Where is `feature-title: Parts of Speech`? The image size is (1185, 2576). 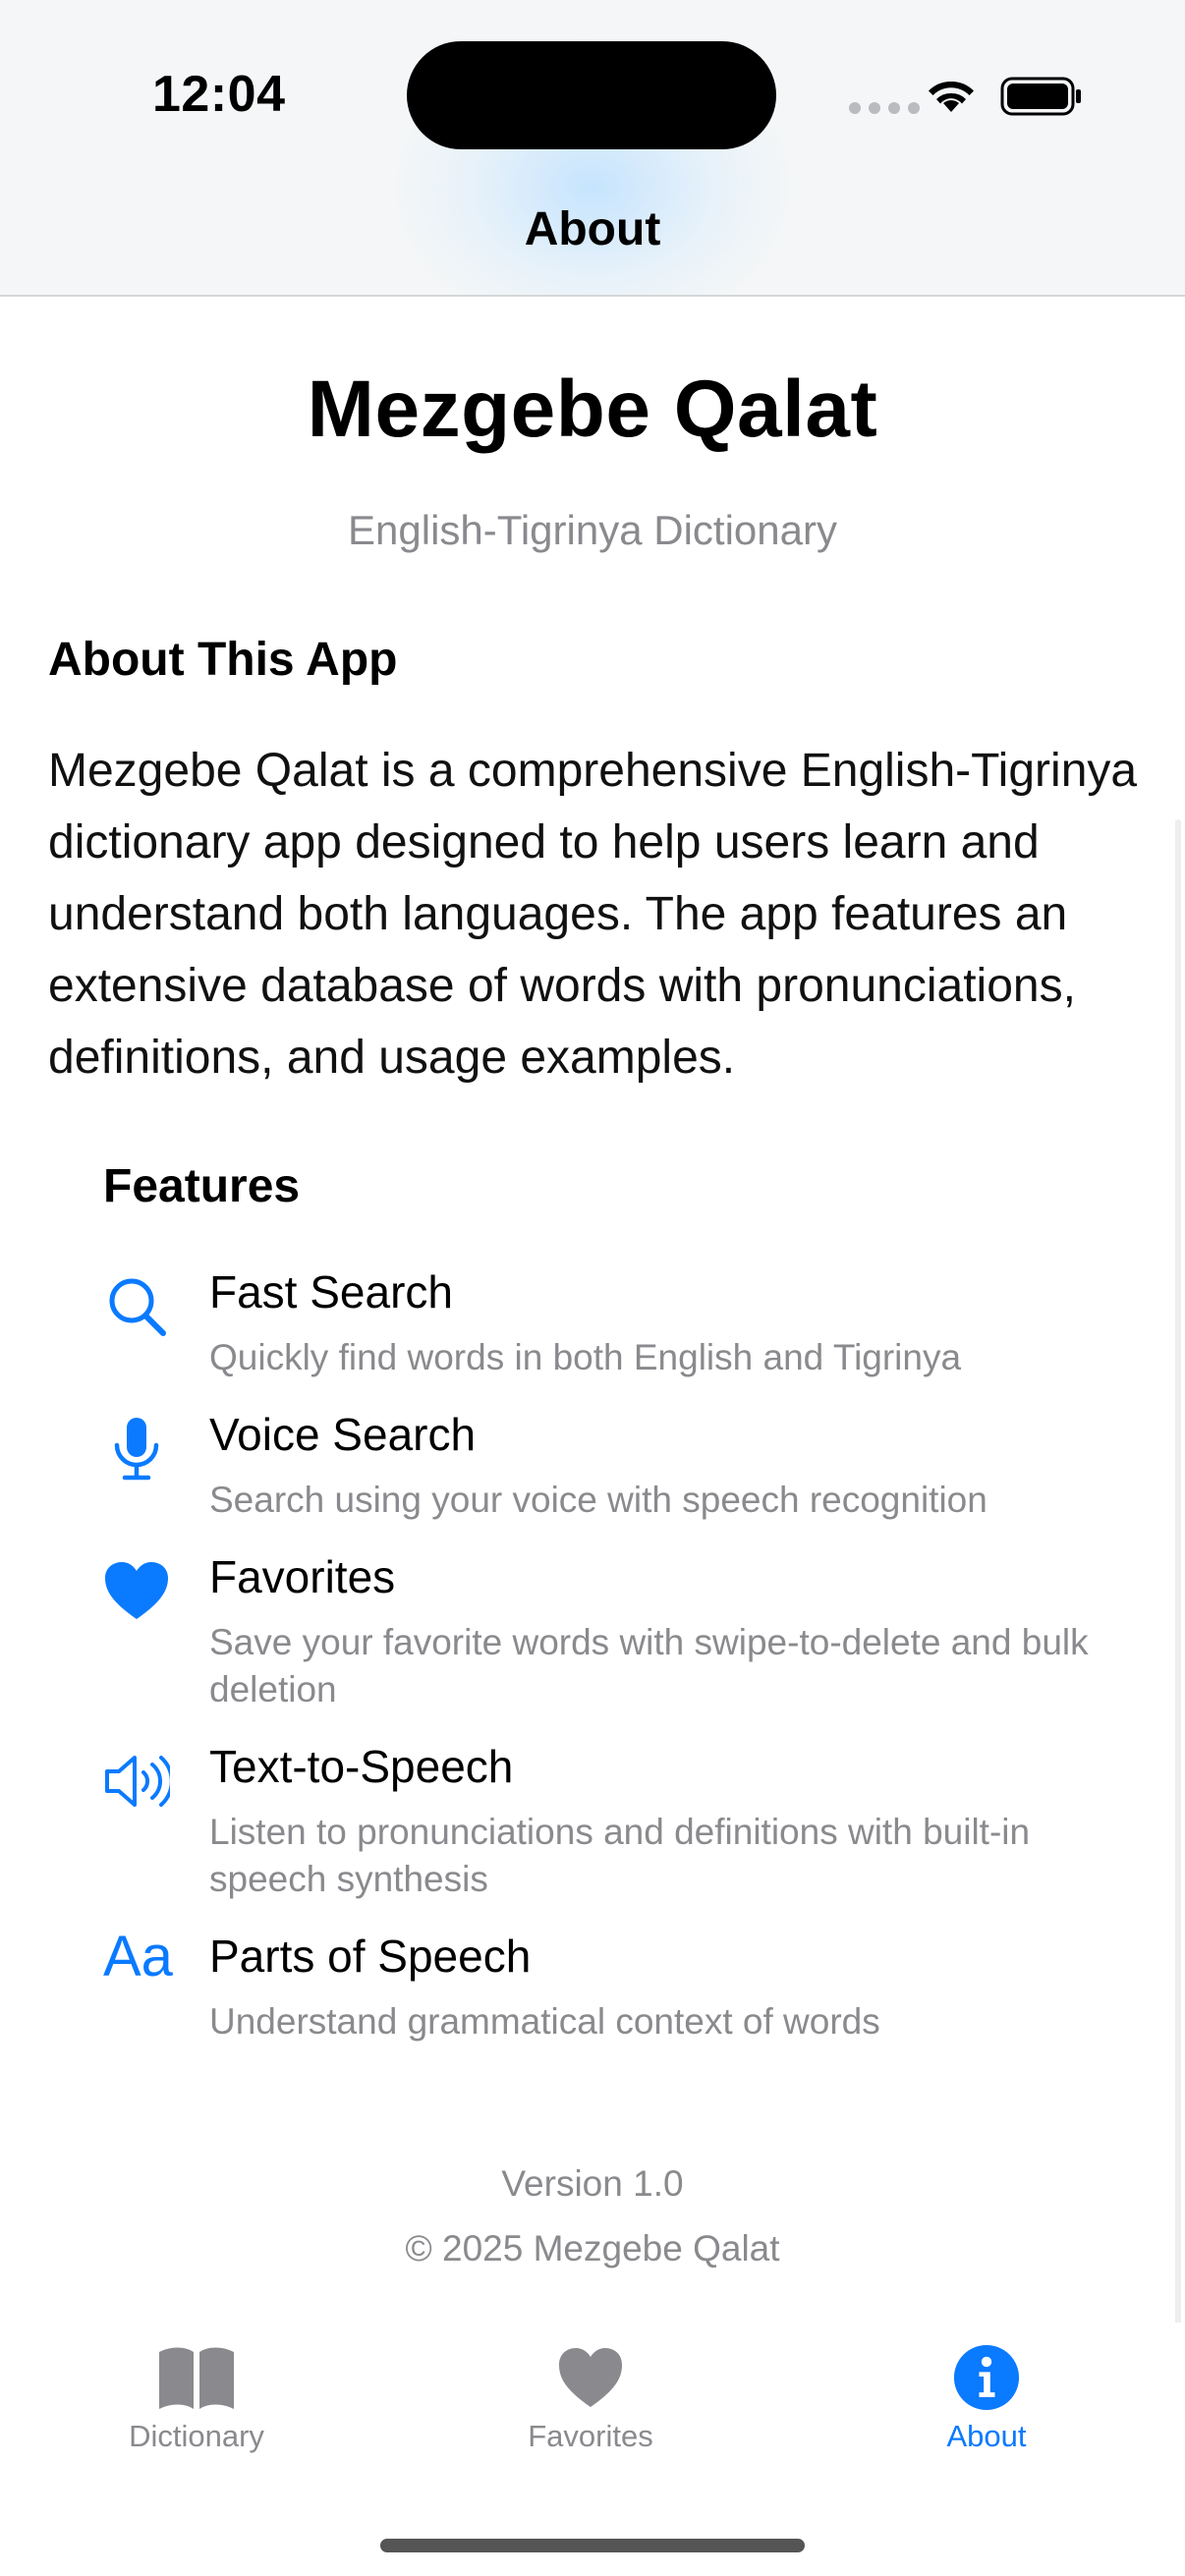
feature-title: Parts of Speech is located at coordinates (371, 1956).